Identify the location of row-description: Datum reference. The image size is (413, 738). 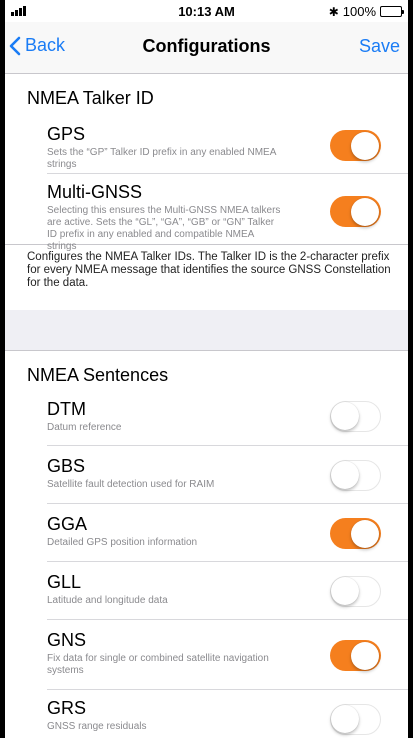
(84, 427).